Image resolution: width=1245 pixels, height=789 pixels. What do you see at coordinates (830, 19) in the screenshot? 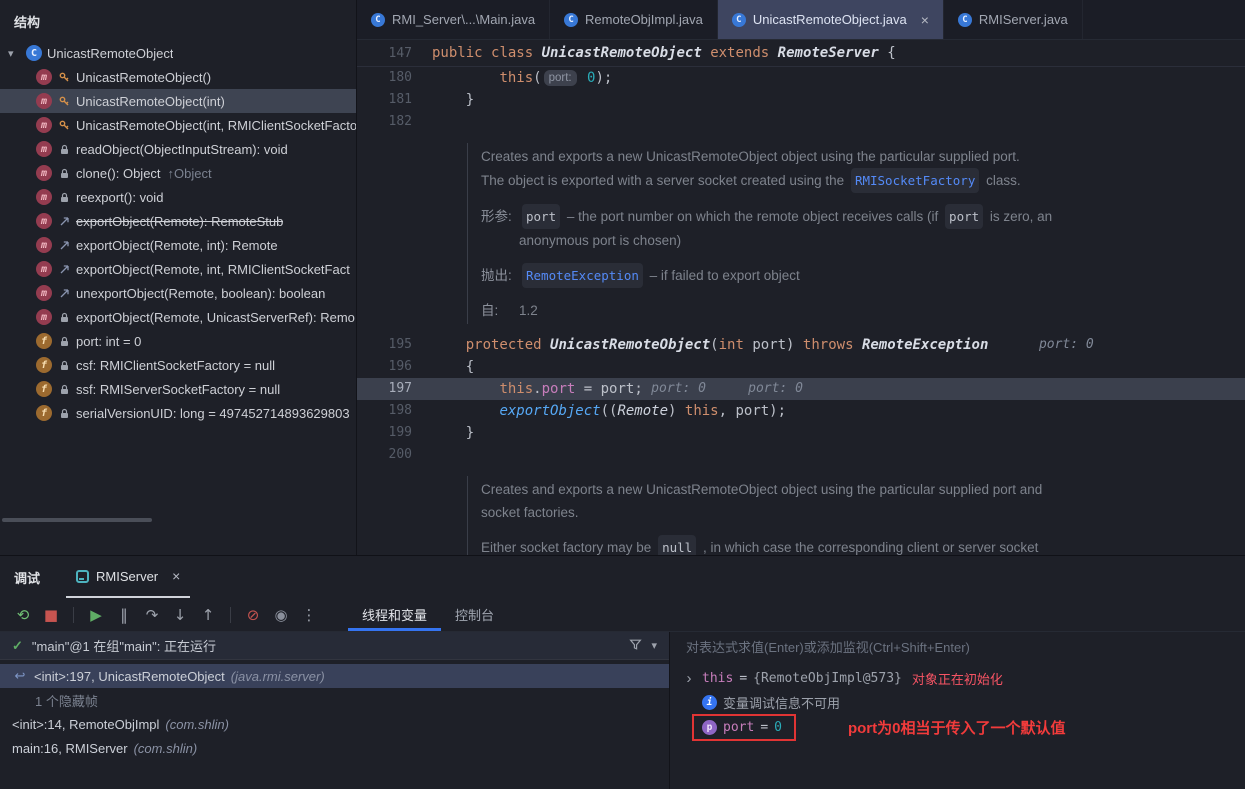
I see `editor-tab-3: C UnicastRemoteObject.java ×` at bounding box center [830, 19].